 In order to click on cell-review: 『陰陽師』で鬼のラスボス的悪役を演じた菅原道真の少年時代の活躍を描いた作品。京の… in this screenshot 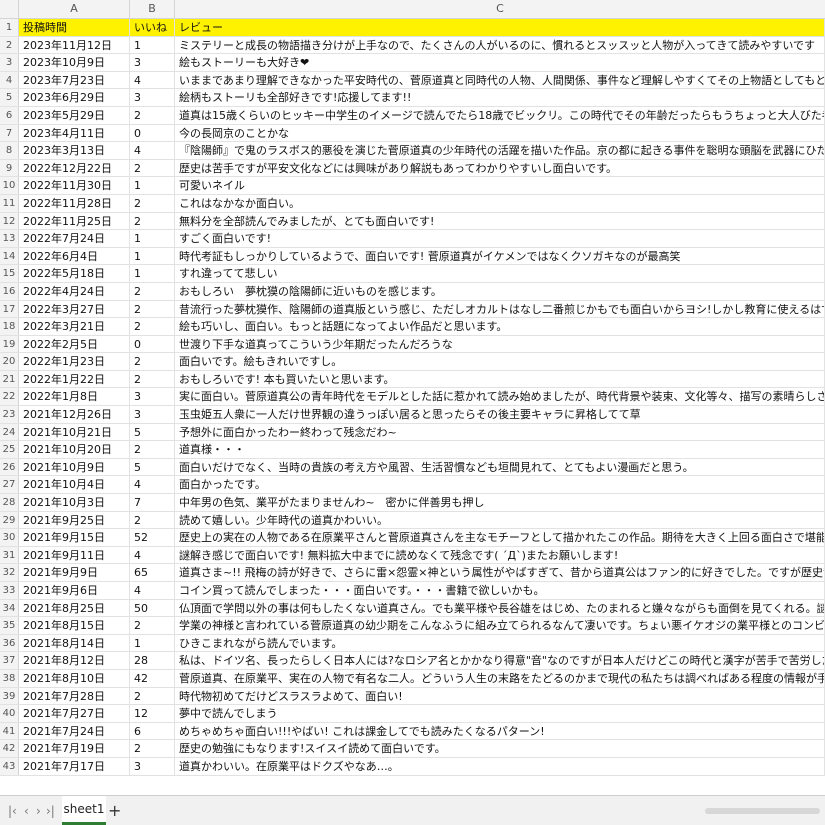, I will do `click(500, 150)`.